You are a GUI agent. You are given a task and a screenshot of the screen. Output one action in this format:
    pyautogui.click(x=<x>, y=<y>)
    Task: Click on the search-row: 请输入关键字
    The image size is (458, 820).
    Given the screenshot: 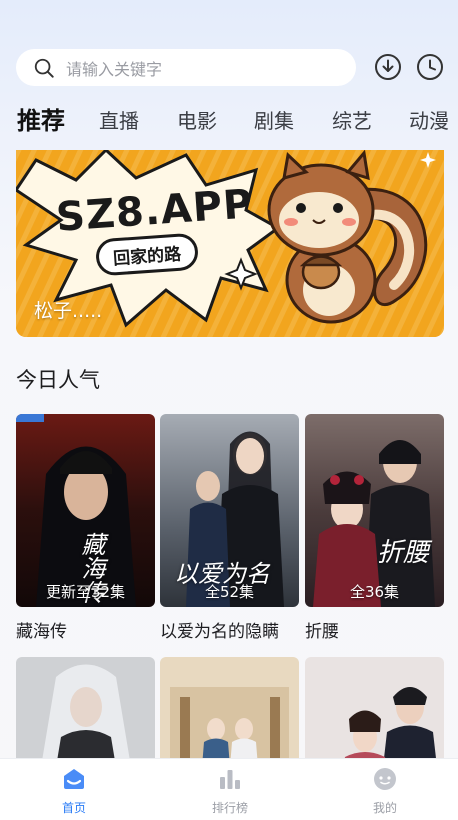 What is the action you would take?
    pyautogui.click(x=230, y=68)
    